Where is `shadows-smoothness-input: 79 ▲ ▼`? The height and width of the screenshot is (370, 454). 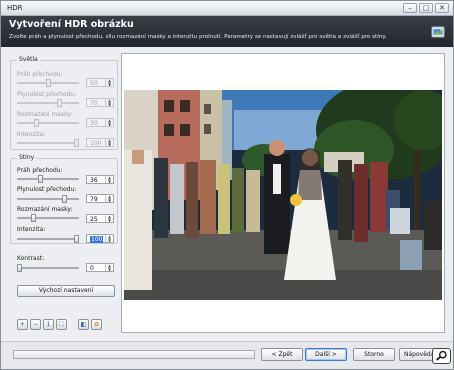
shadows-smoothness-input: 79 ▲ ▼ is located at coordinates (100, 198).